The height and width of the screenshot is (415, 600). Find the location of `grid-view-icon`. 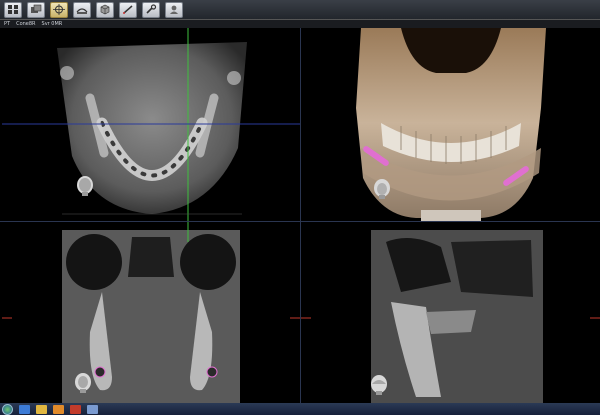

grid-view-icon is located at coordinates (13, 9).